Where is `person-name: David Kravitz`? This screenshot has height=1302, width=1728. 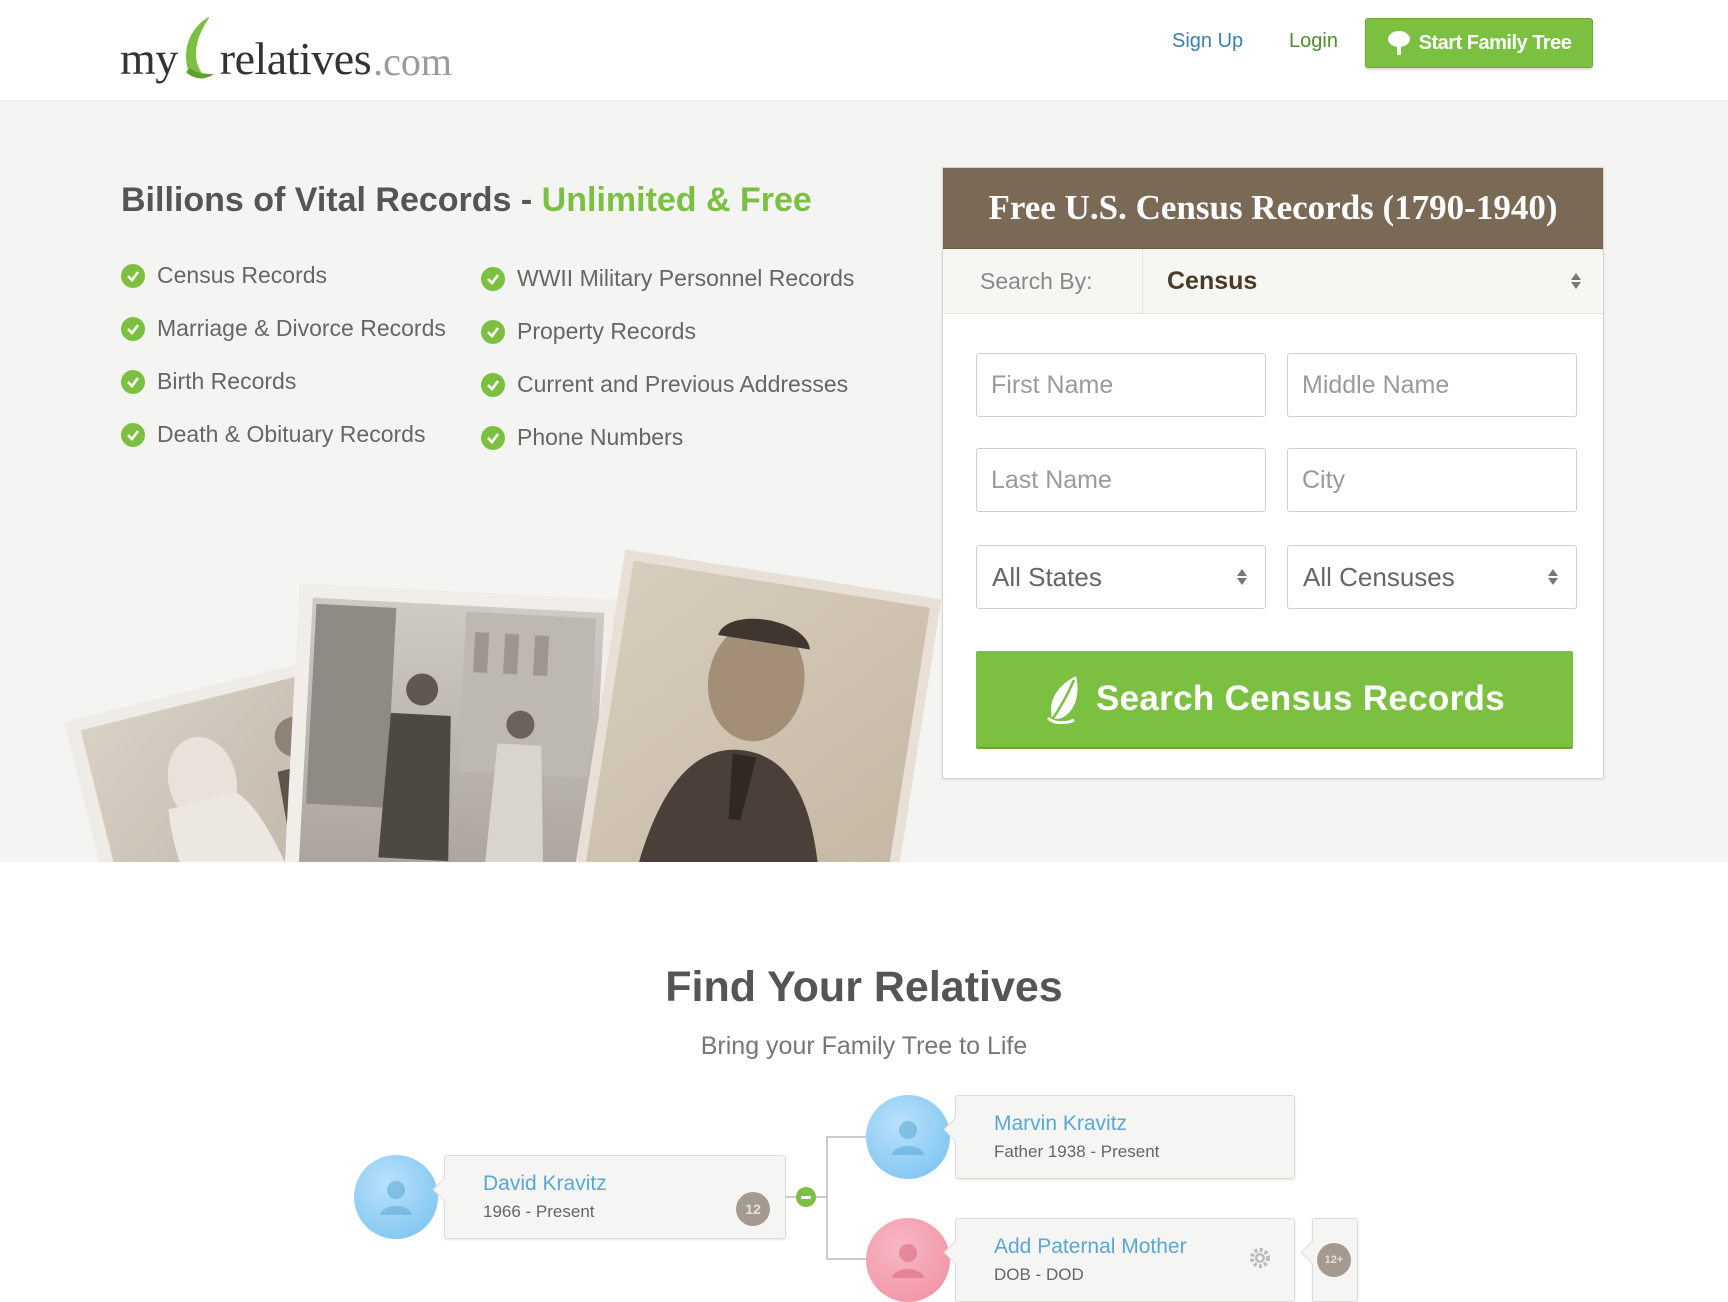
person-name: David Kravitz is located at coordinates (545, 1184).